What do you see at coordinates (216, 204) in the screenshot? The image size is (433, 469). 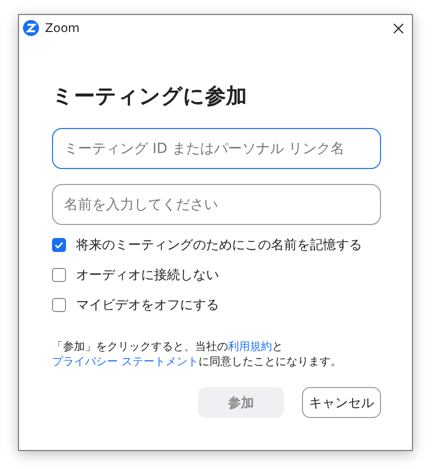 I see `input-field: 名前を入力してください` at bounding box center [216, 204].